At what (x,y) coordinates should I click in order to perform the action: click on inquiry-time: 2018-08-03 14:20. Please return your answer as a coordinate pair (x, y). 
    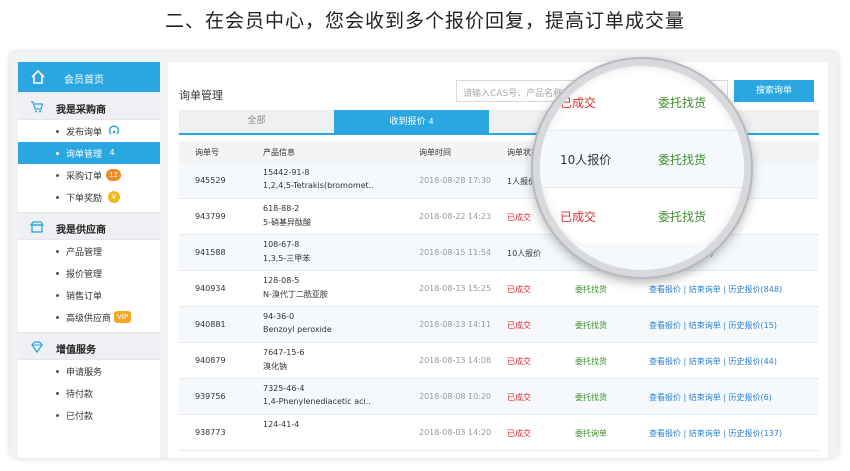
    Looking at the image, I should click on (455, 432).